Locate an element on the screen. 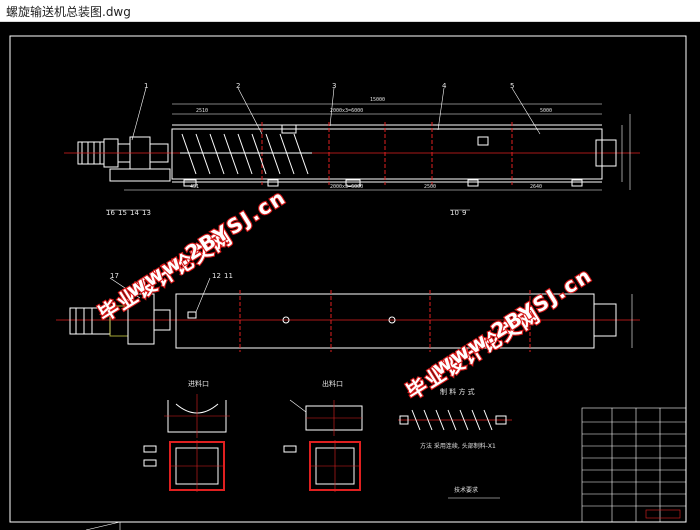 This screenshot has height=530, width=700. part-no-1: 1 is located at coordinates (146, 86).